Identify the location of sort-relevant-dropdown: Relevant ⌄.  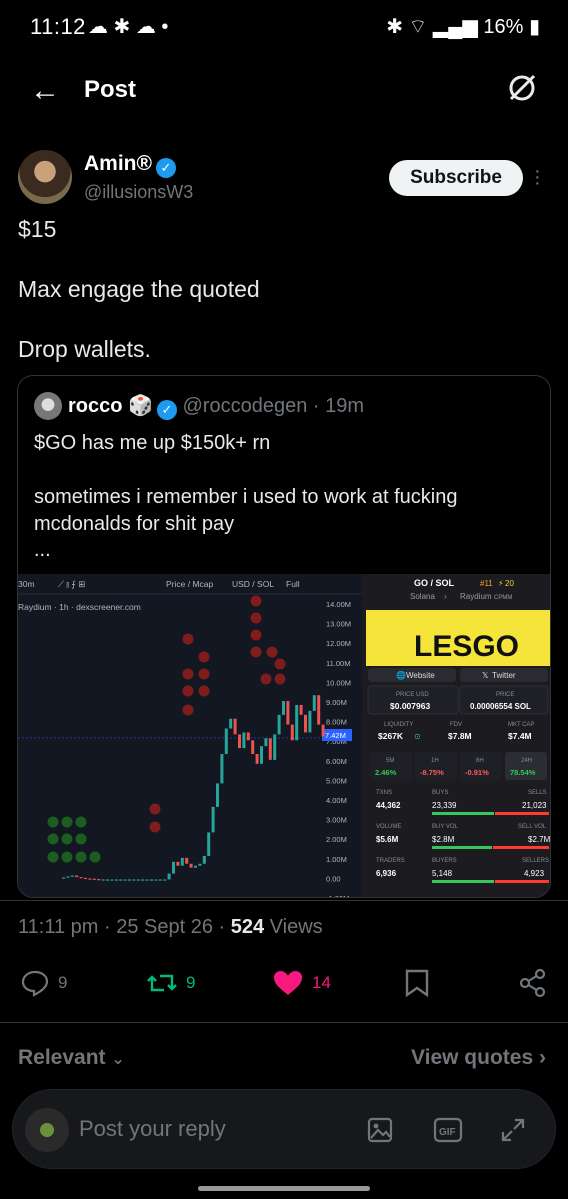
(71, 1058).